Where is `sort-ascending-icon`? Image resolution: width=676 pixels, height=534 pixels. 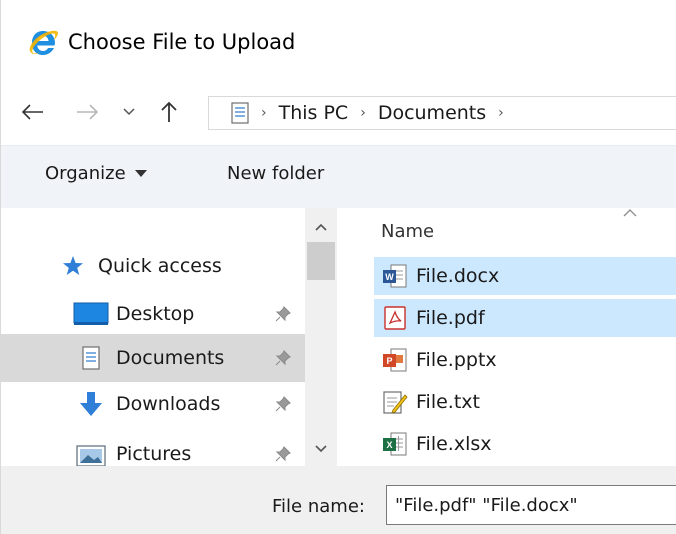
sort-ascending-icon is located at coordinates (630, 213).